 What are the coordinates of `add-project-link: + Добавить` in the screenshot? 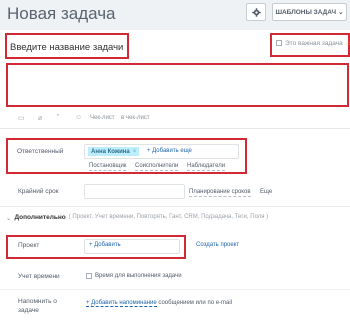 It's located at (105, 245).